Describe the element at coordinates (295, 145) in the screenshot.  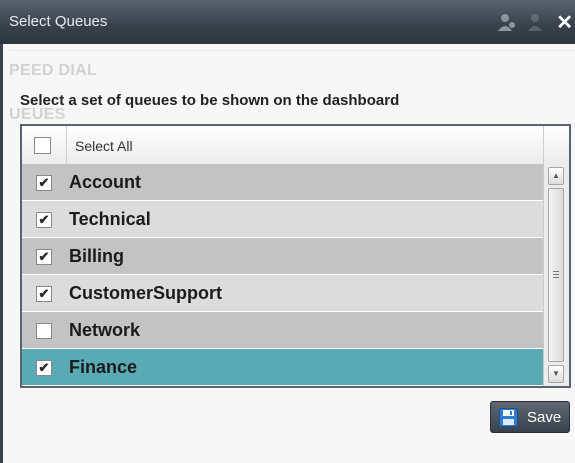
I see `queue-list-header: Select All` at that location.